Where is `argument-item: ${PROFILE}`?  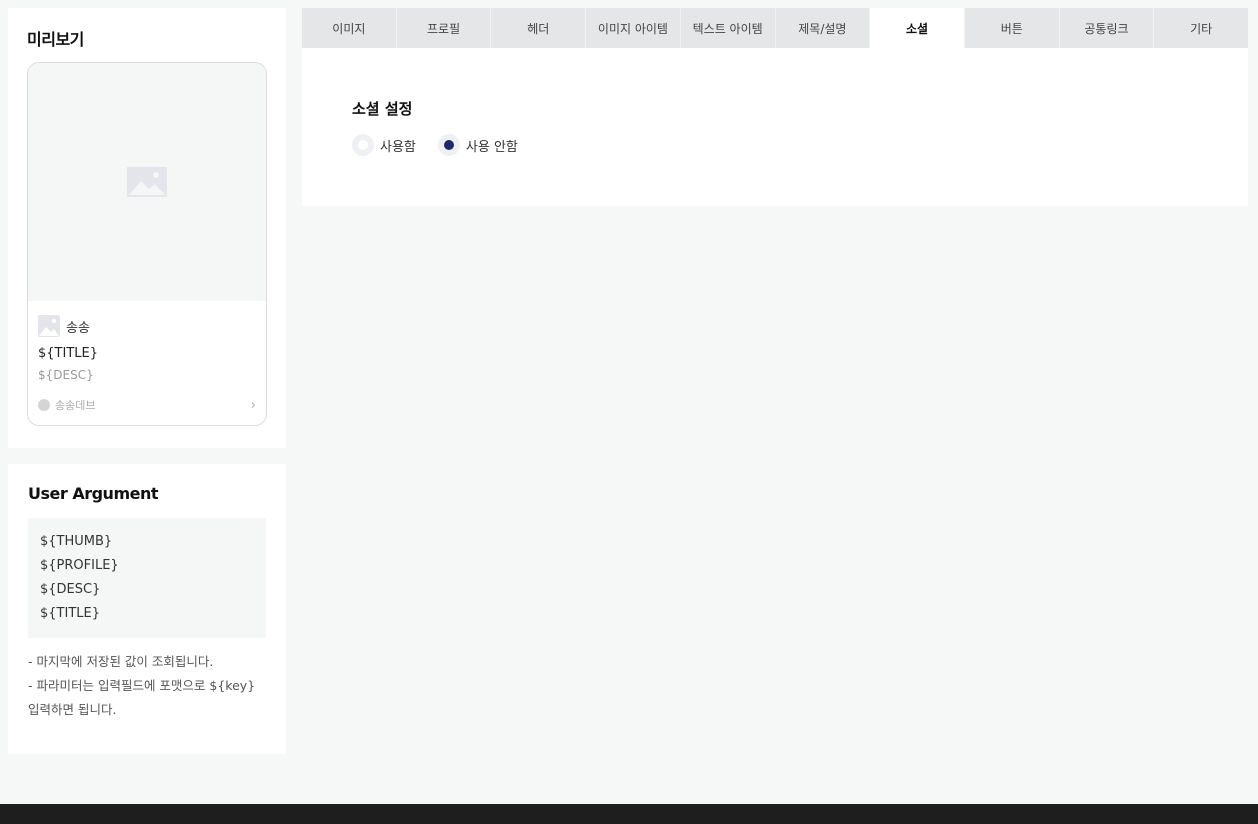 argument-item: ${PROFILE} is located at coordinates (79, 565).